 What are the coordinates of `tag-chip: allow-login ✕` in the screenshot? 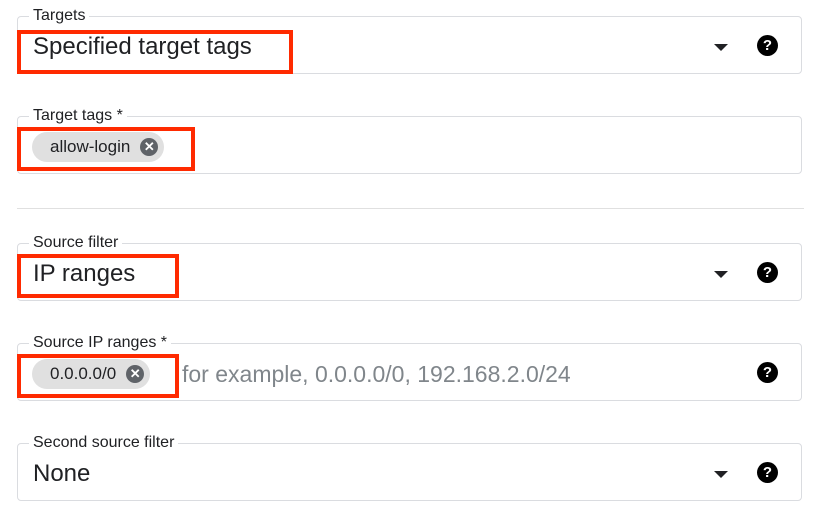 It's located at (98, 147).